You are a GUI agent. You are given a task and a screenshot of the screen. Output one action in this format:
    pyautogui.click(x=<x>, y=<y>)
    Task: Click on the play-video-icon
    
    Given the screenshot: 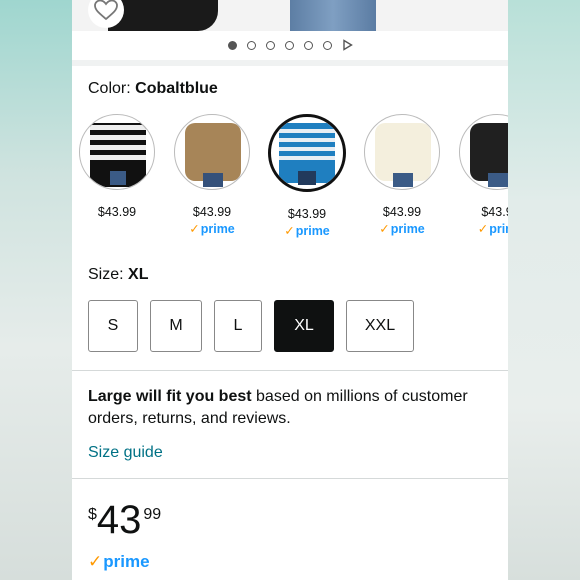 What is the action you would take?
    pyautogui.click(x=347, y=45)
    